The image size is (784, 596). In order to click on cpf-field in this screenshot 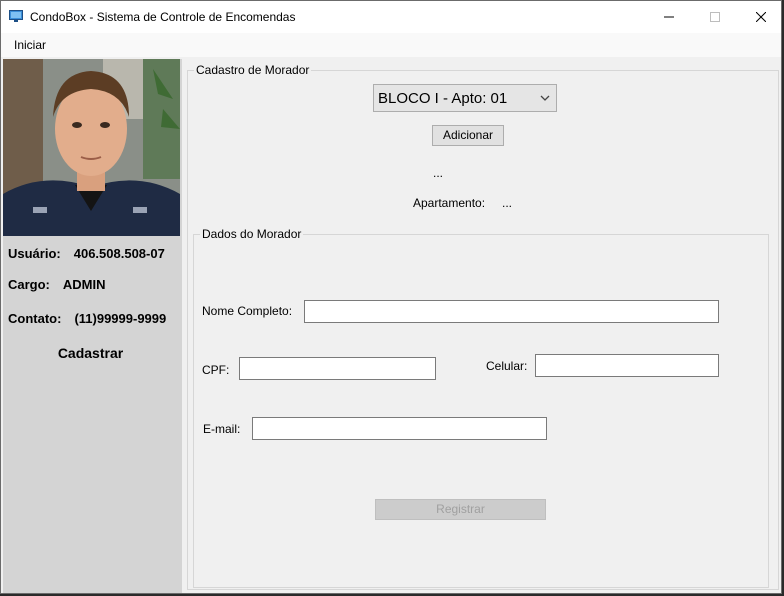, I will do `click(337, 368)`.